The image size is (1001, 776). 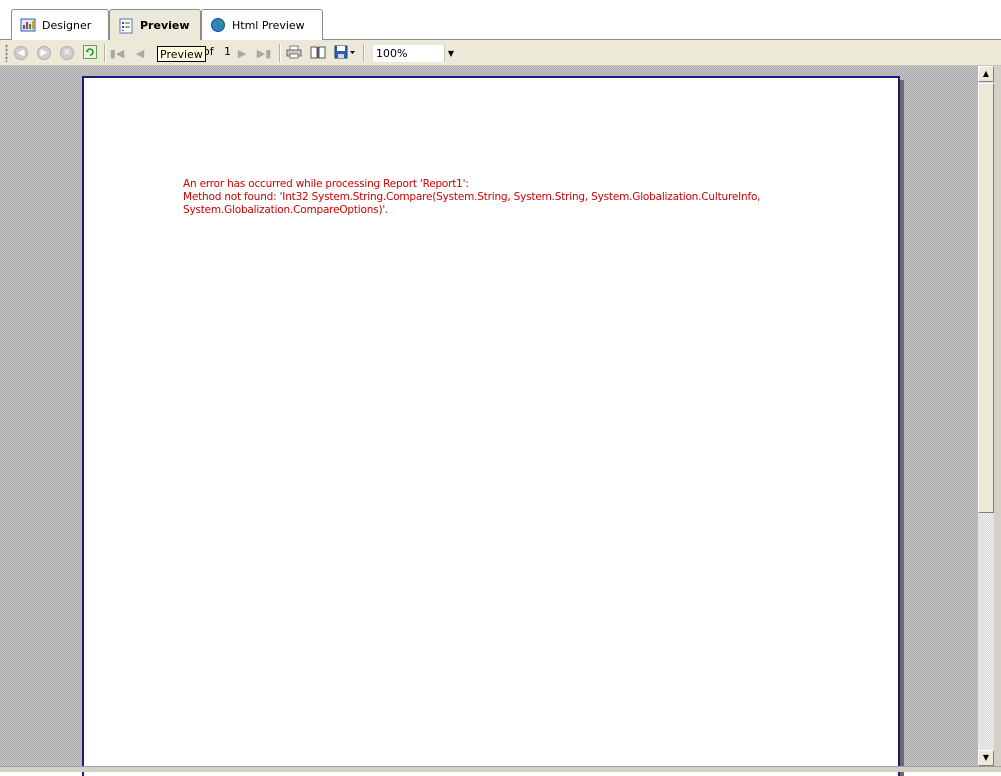 What do you see at coordinates (500, 769) in the screenshot?
I see `window-frame-bottom` at bounding box center [500, 769].